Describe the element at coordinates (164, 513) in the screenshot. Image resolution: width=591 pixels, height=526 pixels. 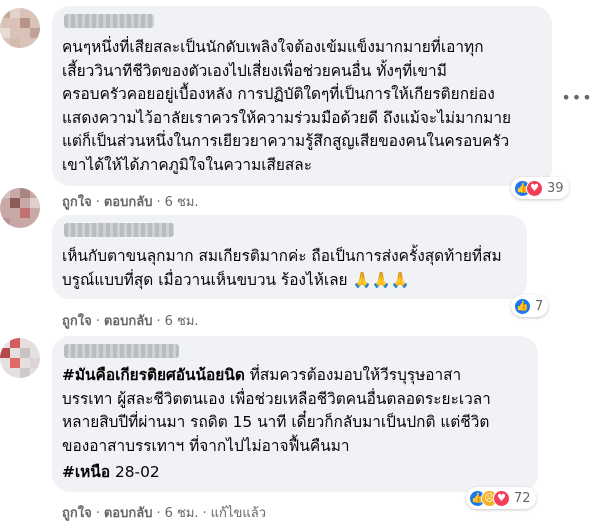
I see `comment-actions: ถูกใจ · ตอบกลับ · 6 ชม. · แก้ไขแล้ว` at that location.